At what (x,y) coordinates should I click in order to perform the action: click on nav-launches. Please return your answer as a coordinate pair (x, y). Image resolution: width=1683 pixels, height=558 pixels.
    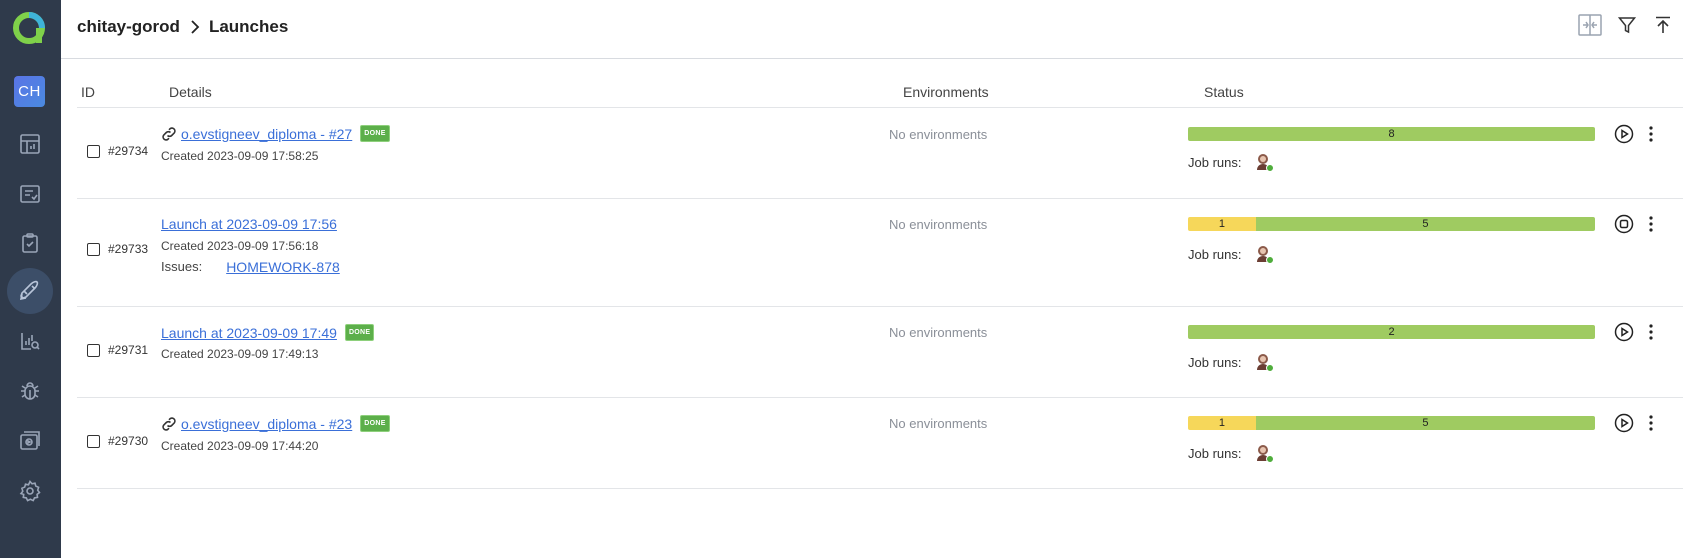
    Looking at the image, I should click on (30, 291).